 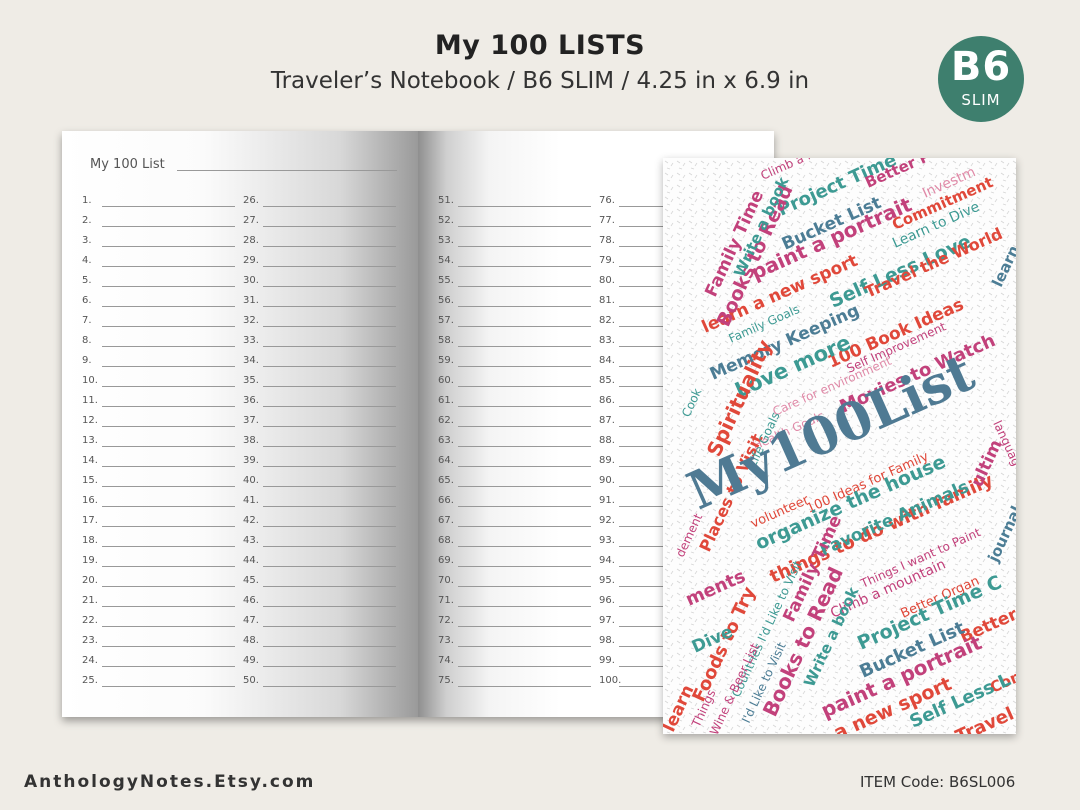 I want to click on list-row: 4., so click(x=159, y=263).